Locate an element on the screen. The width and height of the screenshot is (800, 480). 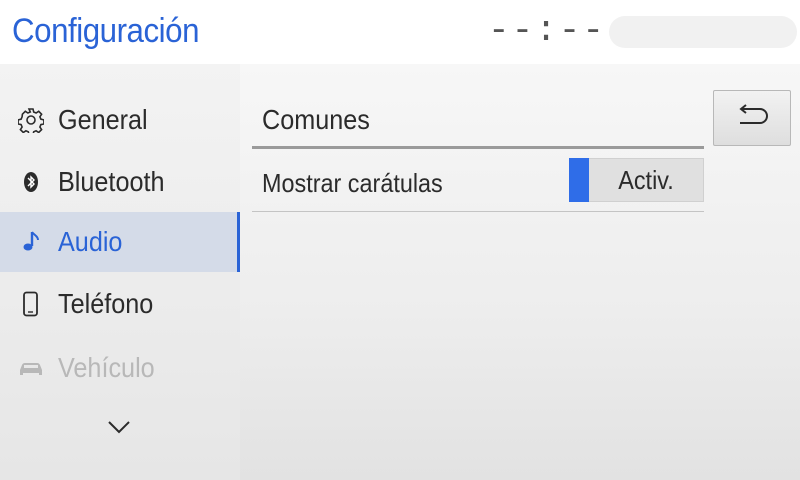
sidebar-item-vehiculo: Vehículo is located at coordinates (120, 368).